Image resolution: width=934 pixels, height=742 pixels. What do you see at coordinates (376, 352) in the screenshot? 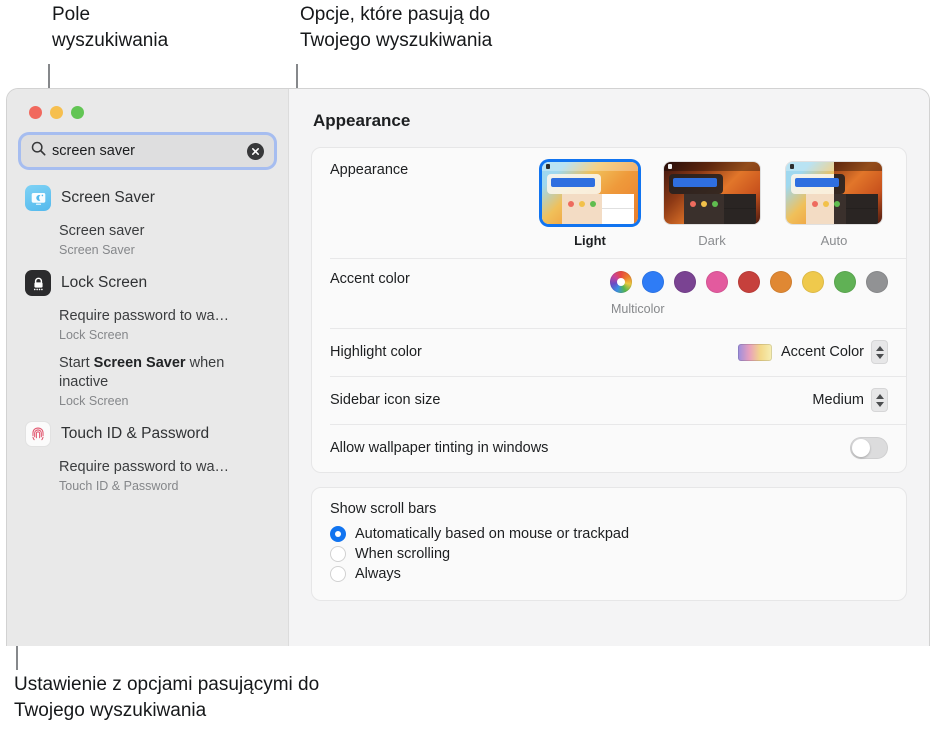
I see `highlight-color-label: Highlight color` at bounding box center [376, 352].